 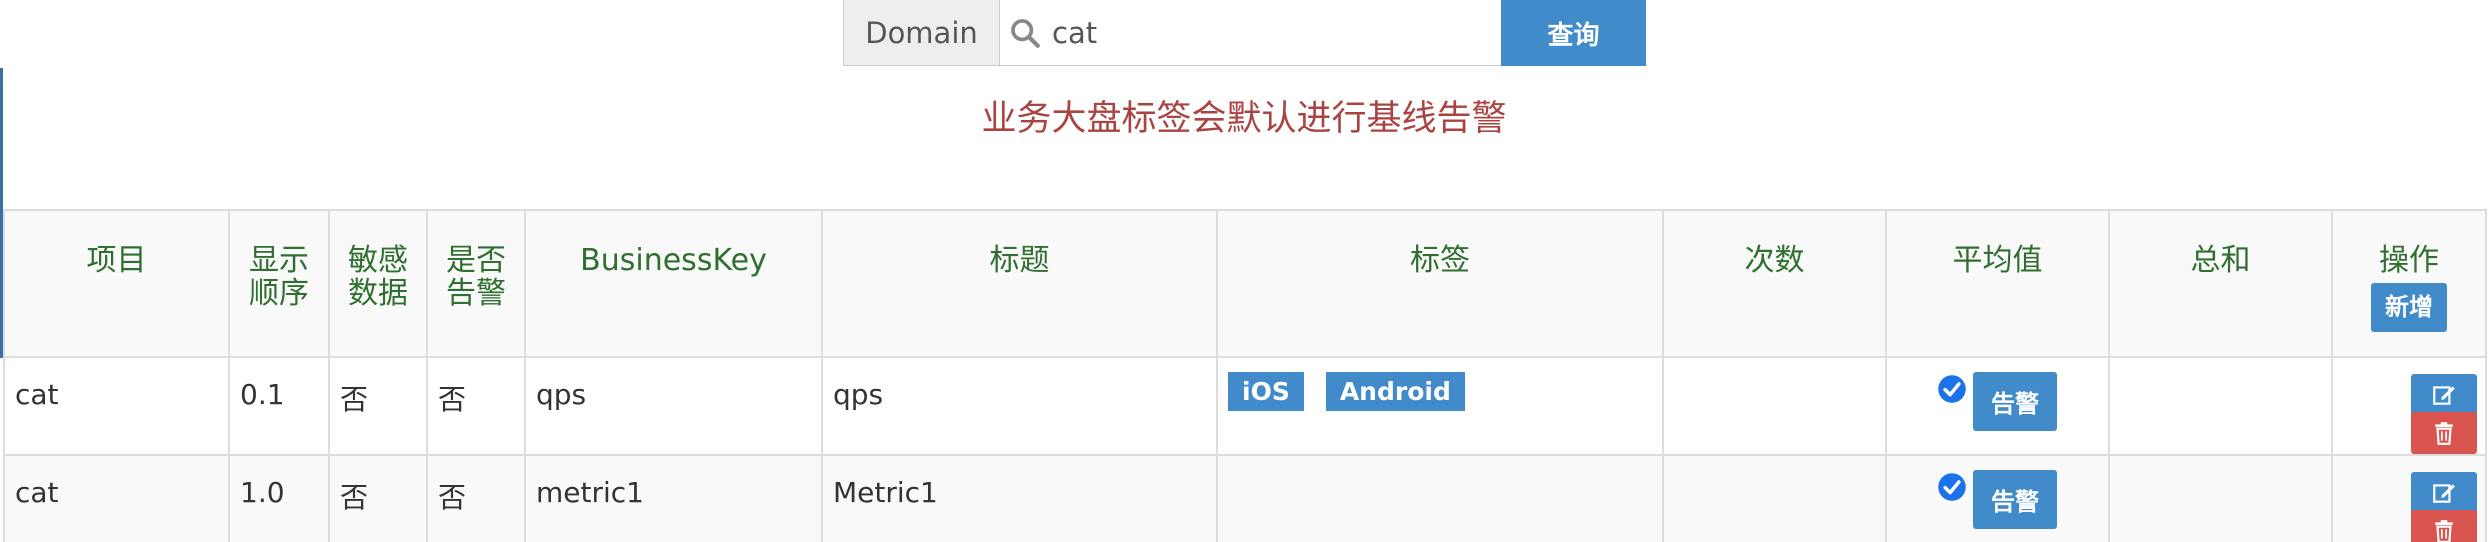 I want to click on domain-search-input, so click(x=1262, y=32).